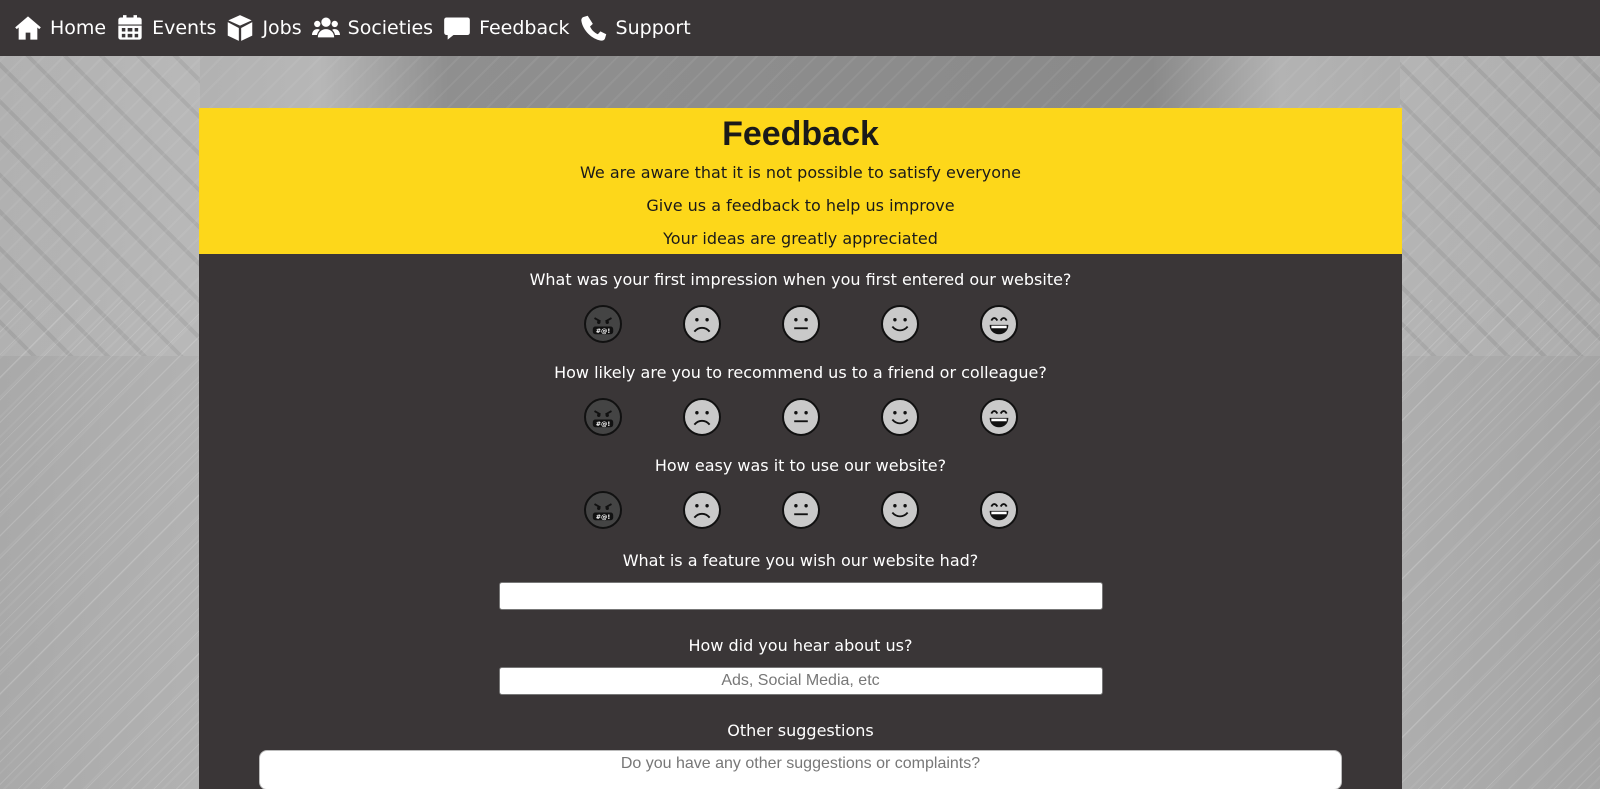  What do you see at coordinates (800, 465) in the screenshot?
I see `question-label: How easy was it to use our website?` at bounding box center [800, 465].